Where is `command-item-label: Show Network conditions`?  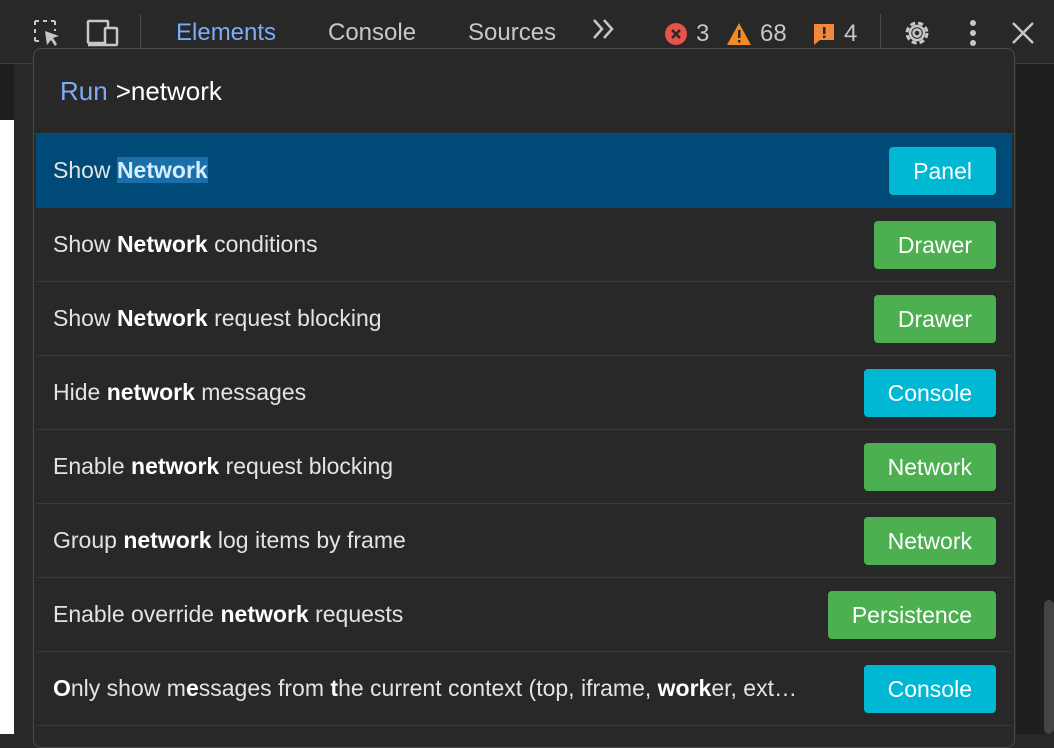
command-item-label: Show Network conditions is located at coordinates (185, 244).